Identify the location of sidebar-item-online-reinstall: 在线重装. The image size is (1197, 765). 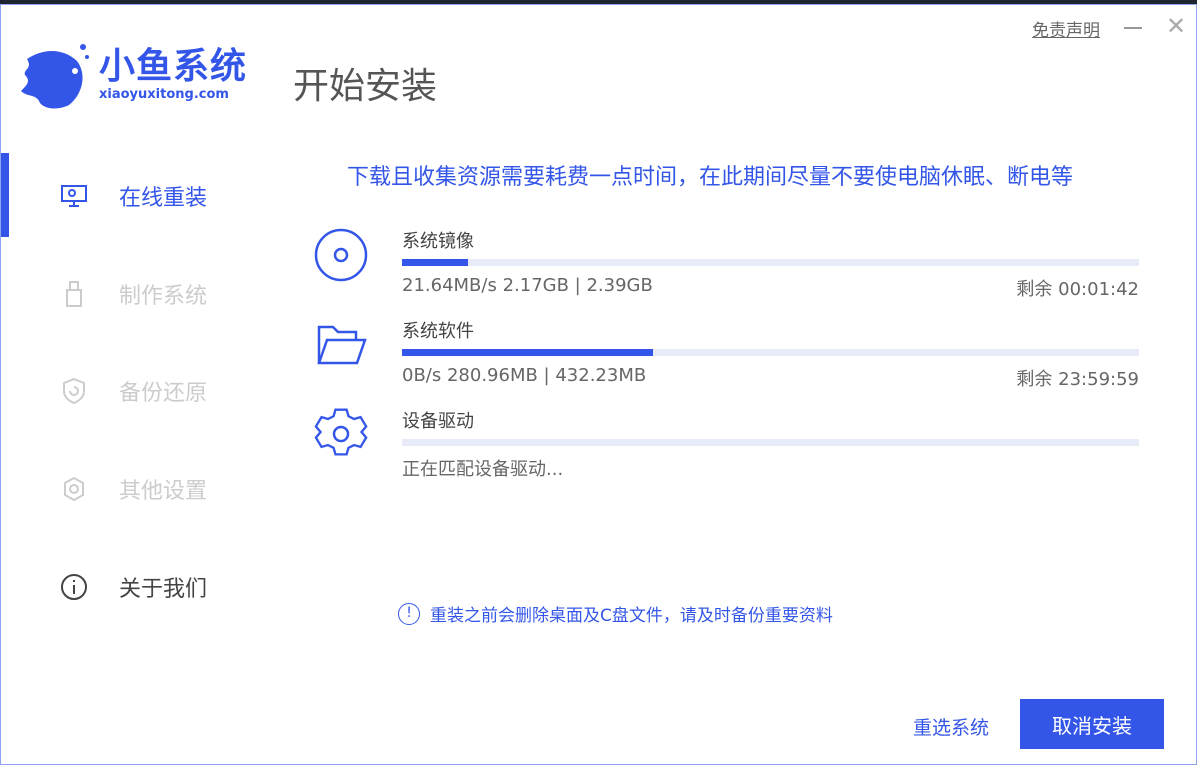
(133, 196).